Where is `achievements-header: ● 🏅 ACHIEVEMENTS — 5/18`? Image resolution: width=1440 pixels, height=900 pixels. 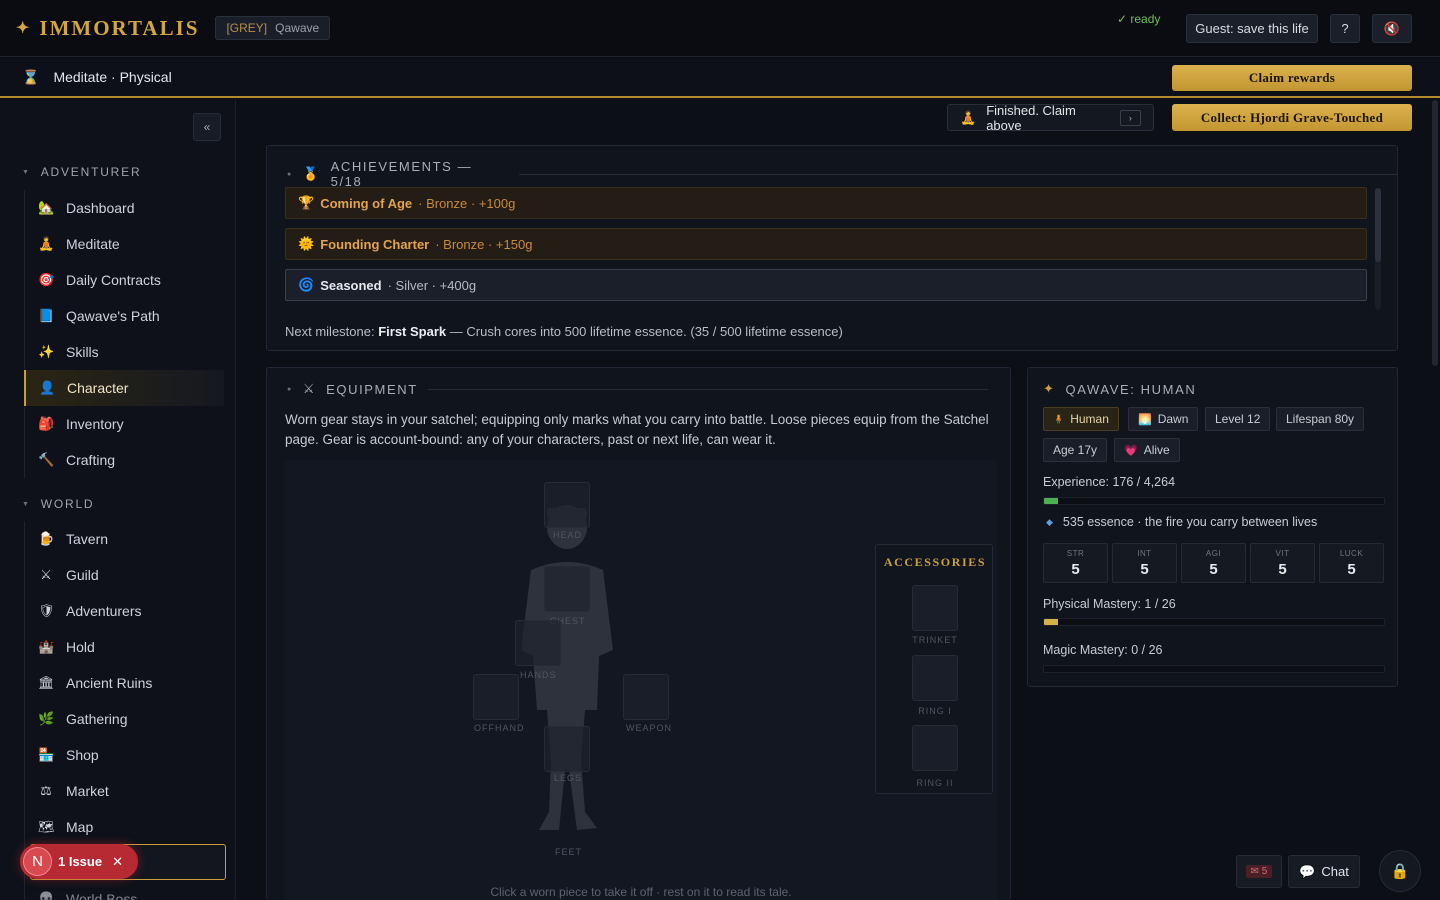
achievements-header: ● 🏅 ACHIEVEMENTS — 5/18 is located at coordinates (842, 174).